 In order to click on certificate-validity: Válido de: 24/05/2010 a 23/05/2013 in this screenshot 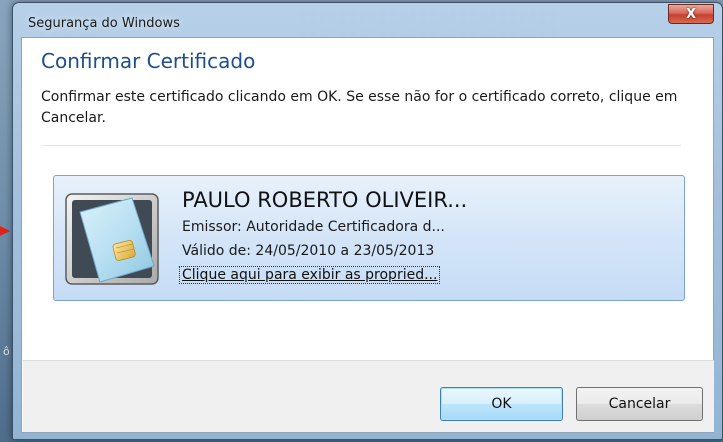, I will do `click(308, 251)`.